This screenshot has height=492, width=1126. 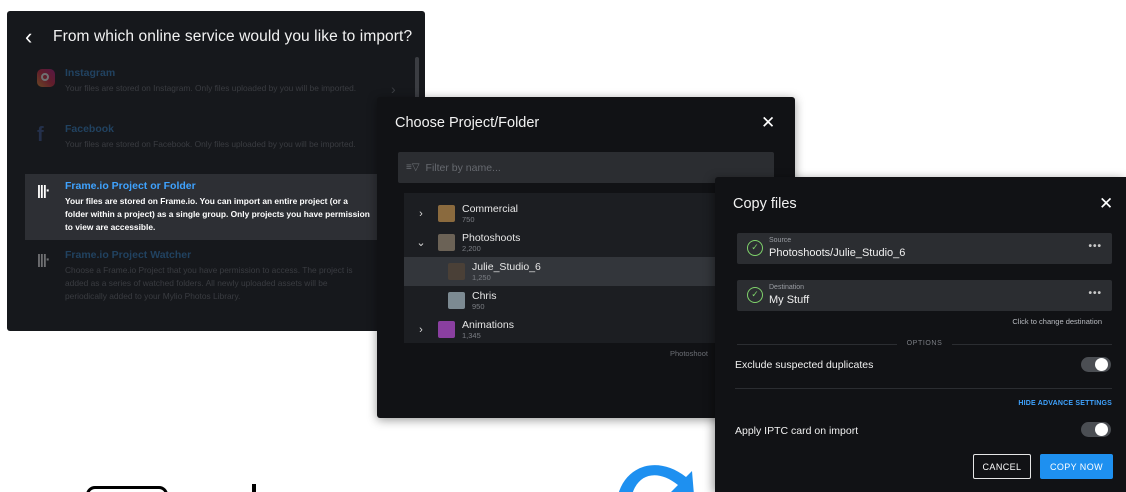 I want to click on source-label: Source, so click(x=780, y=240).